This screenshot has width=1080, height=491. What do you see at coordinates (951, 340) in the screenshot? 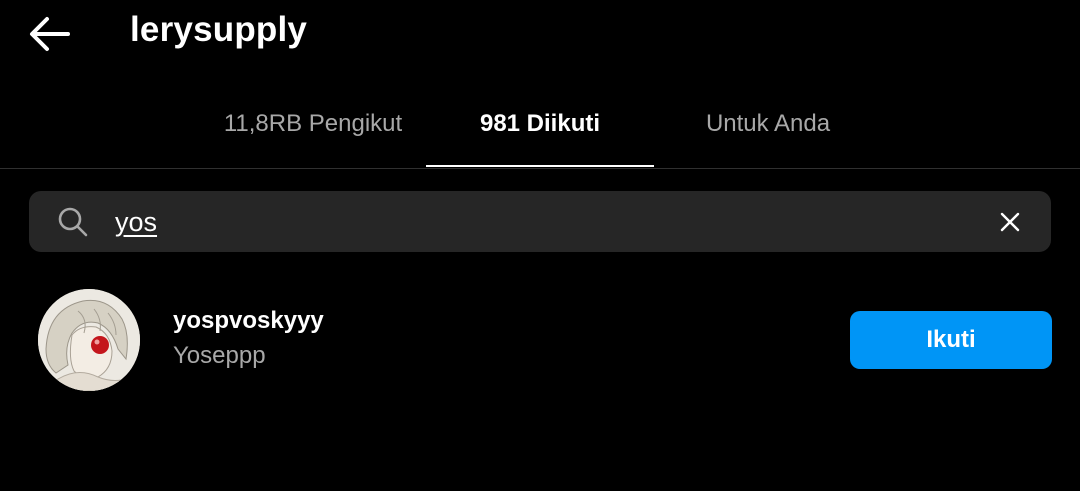
I see `follow-button: Ikuti` at bounding box center [951, 340].